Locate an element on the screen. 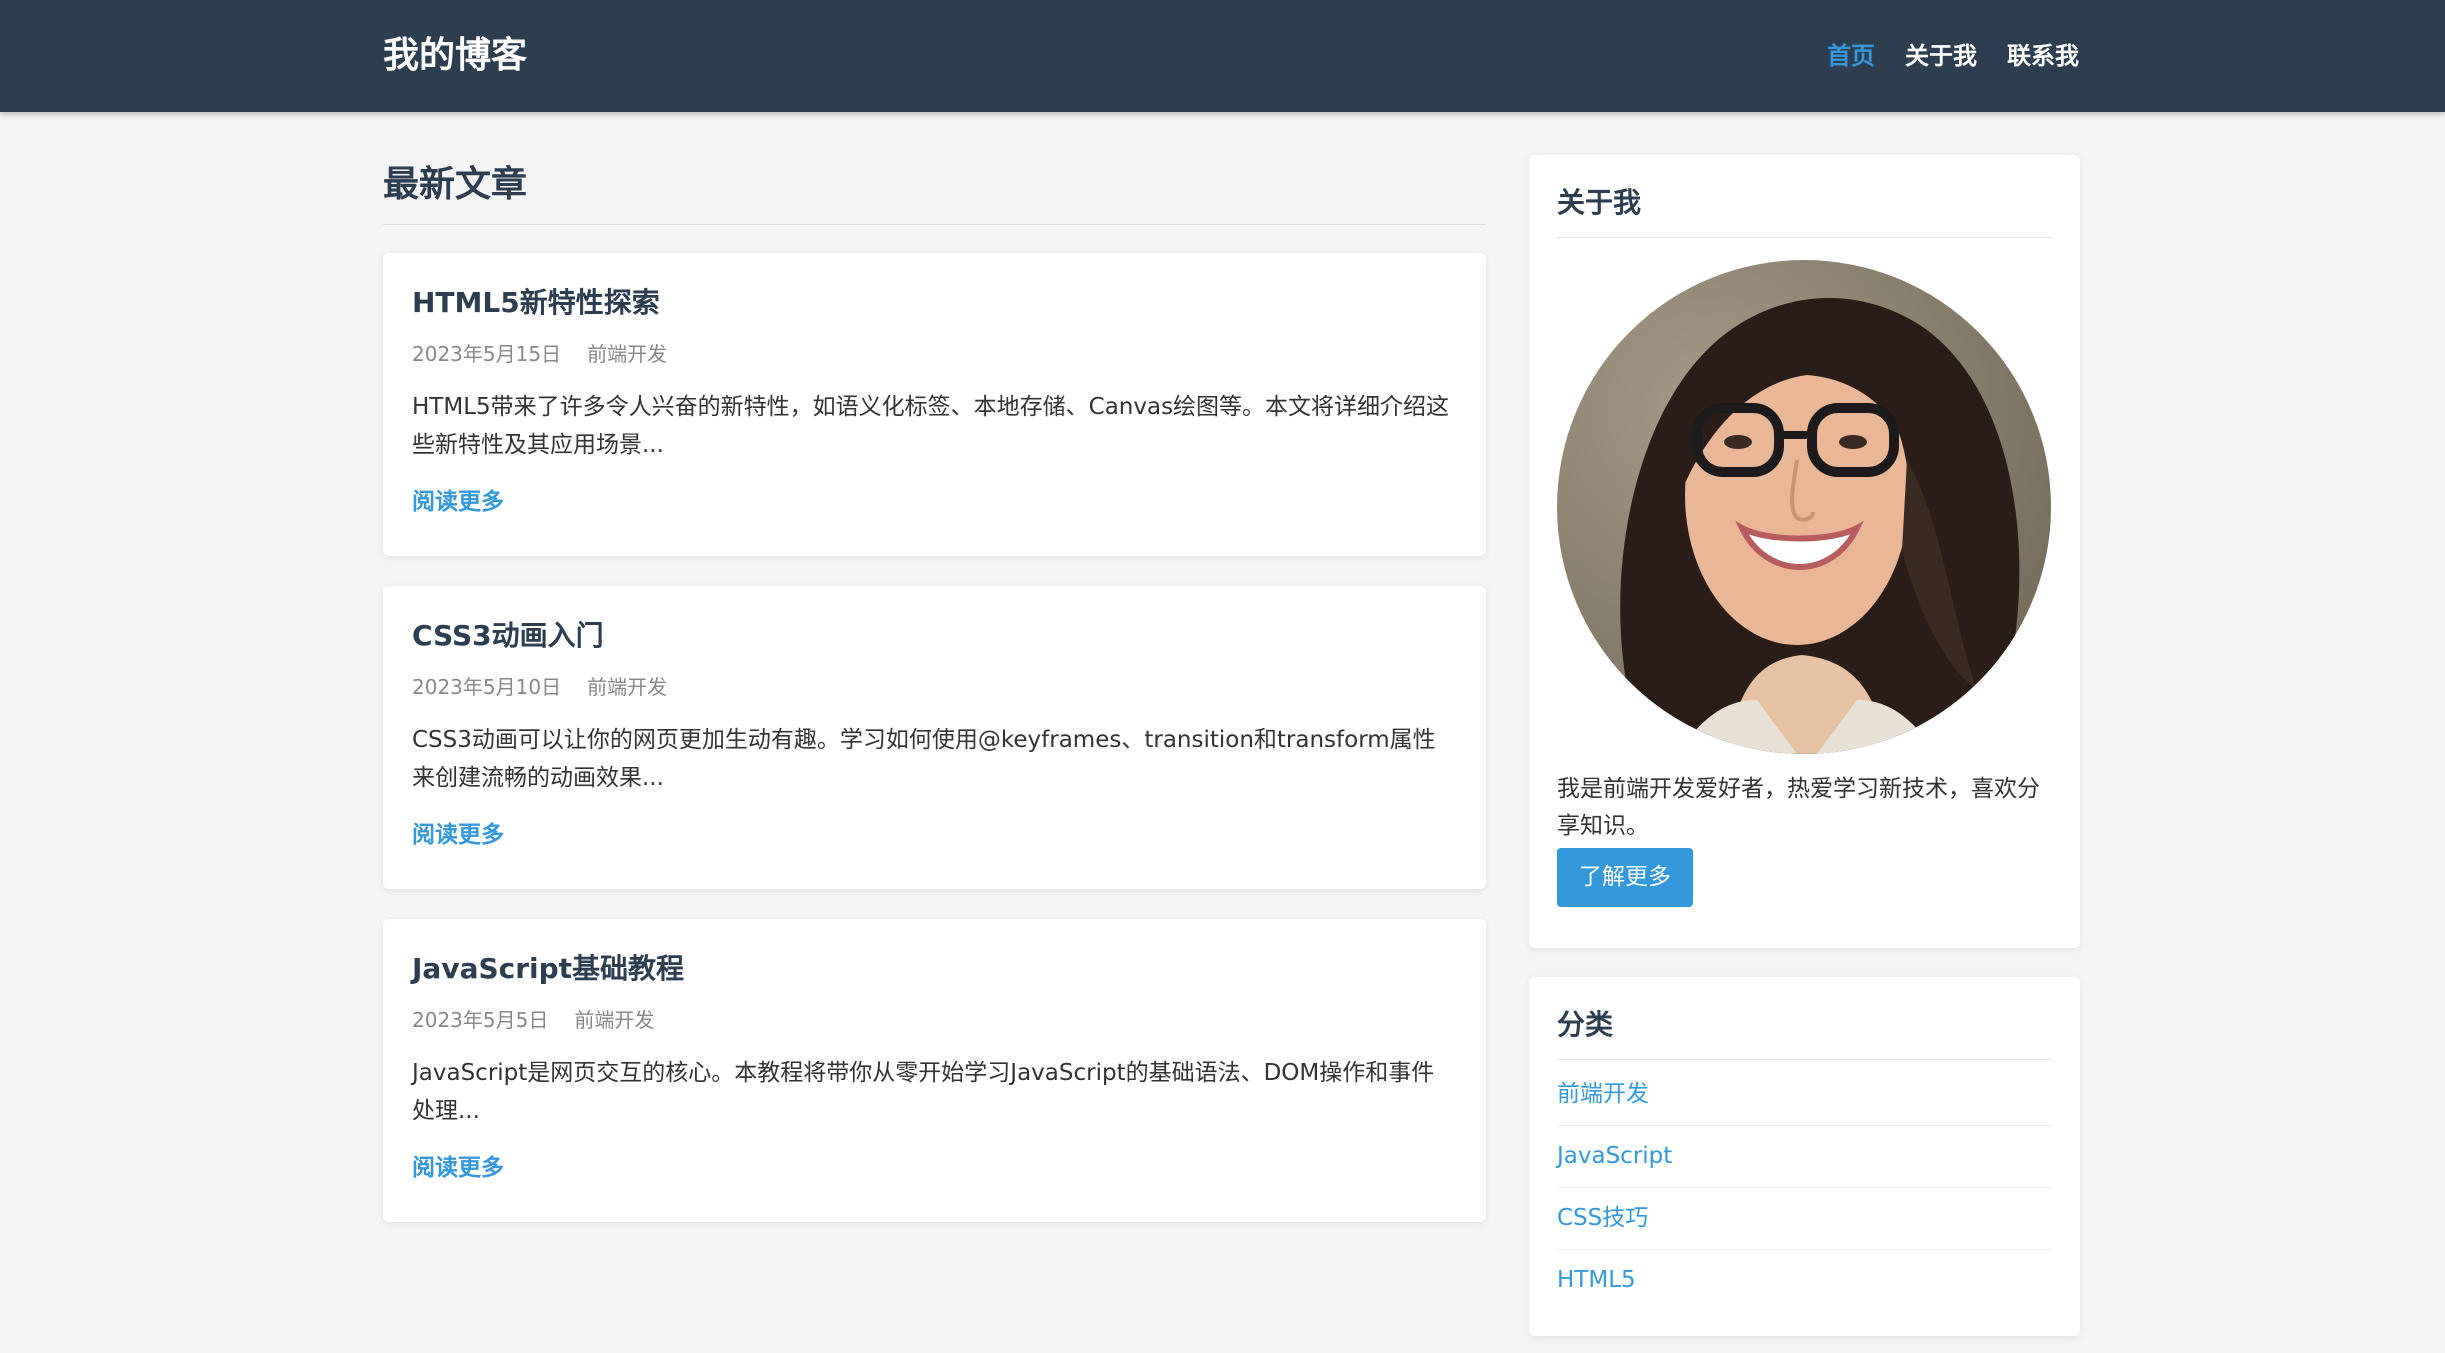 The height and width of the screenshot is (1353, 2445). nav-home: 首页 is located at coordinates (1851, 56).